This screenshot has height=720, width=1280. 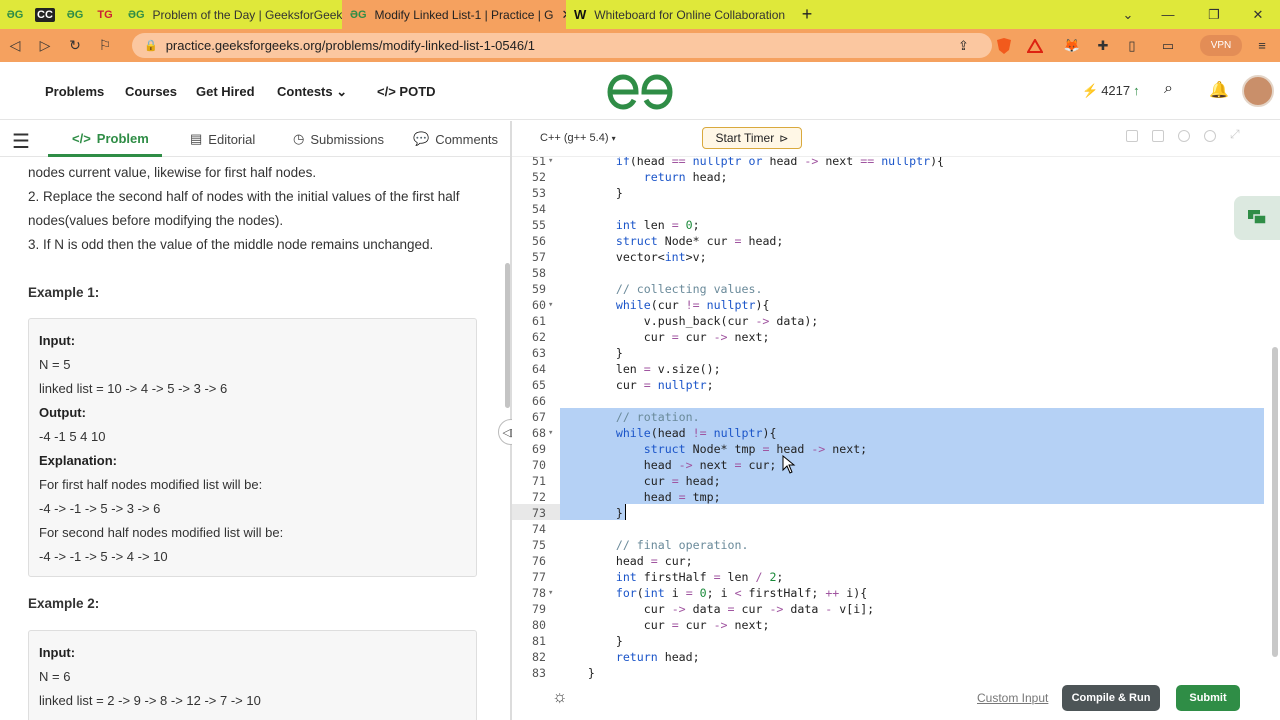 What do you see at coordinates (1275, 502) in the screenshot?
I see `editor-scrollbar` at bounding box center [1275, 502].